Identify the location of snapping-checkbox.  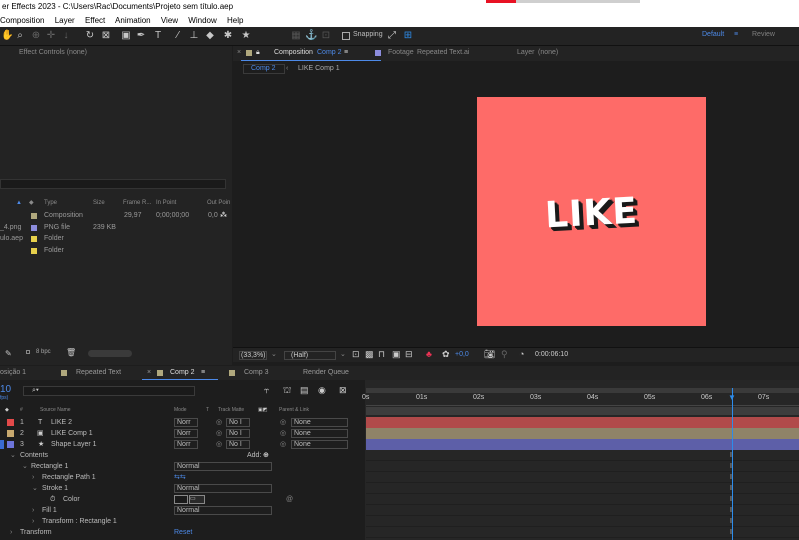
(346, 36).